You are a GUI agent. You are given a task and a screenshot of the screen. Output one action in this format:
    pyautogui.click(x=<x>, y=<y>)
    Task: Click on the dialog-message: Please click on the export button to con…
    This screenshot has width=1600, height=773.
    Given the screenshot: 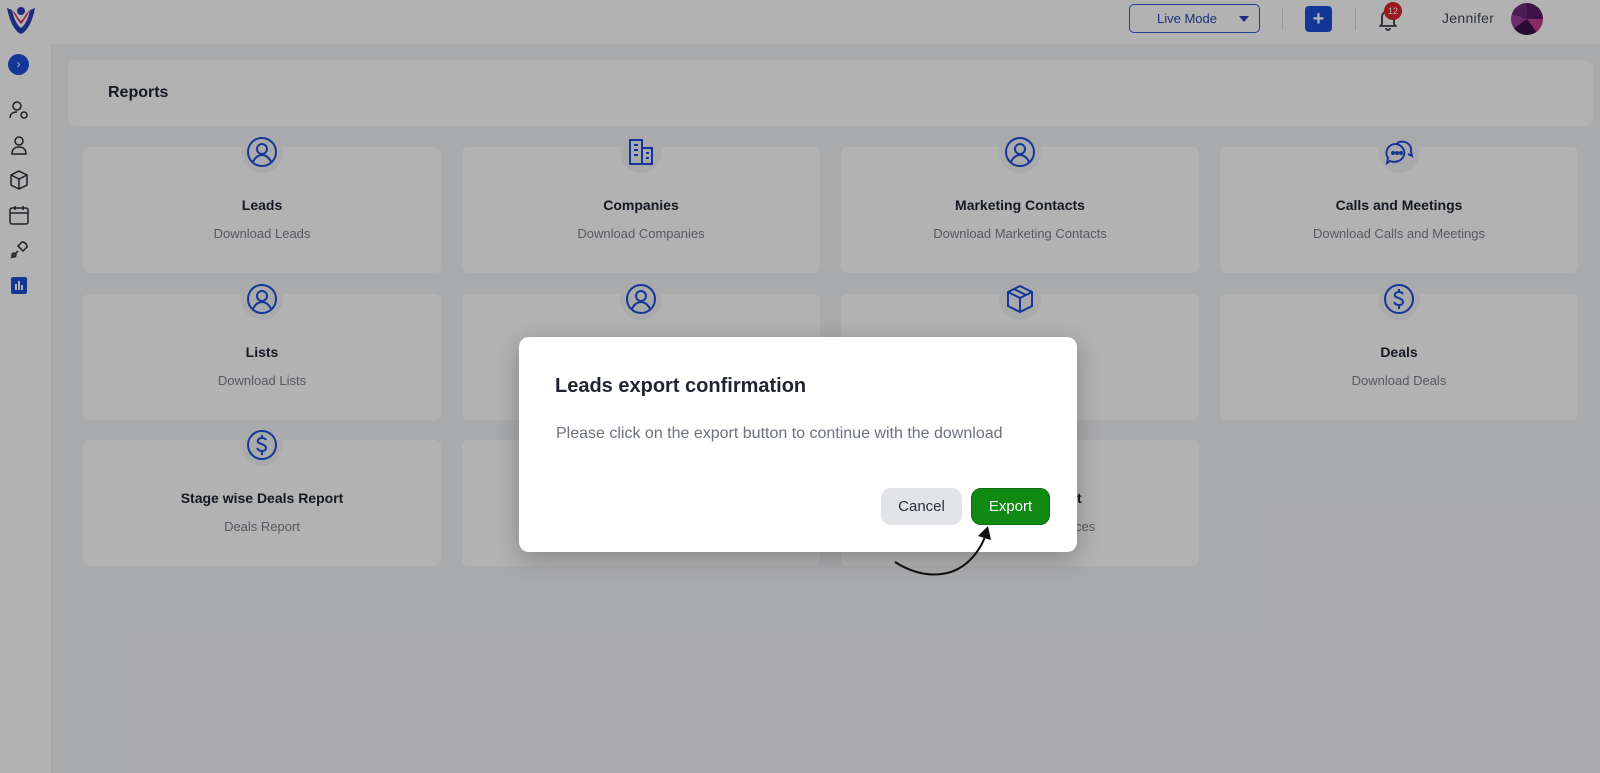 What is the action you would take?
    pyautogui.click(x=779, y=433)
    